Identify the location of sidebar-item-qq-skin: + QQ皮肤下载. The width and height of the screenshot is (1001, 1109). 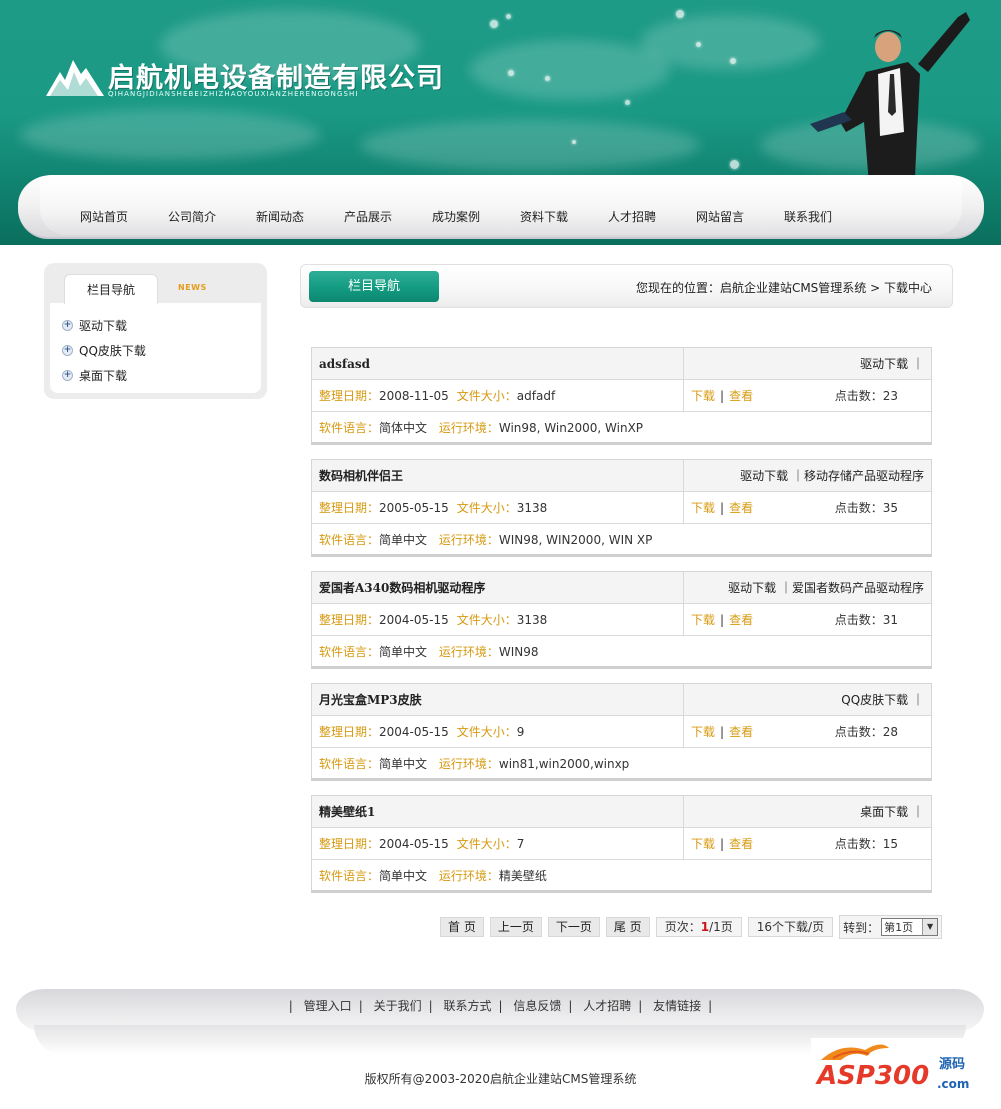
(104, 350).